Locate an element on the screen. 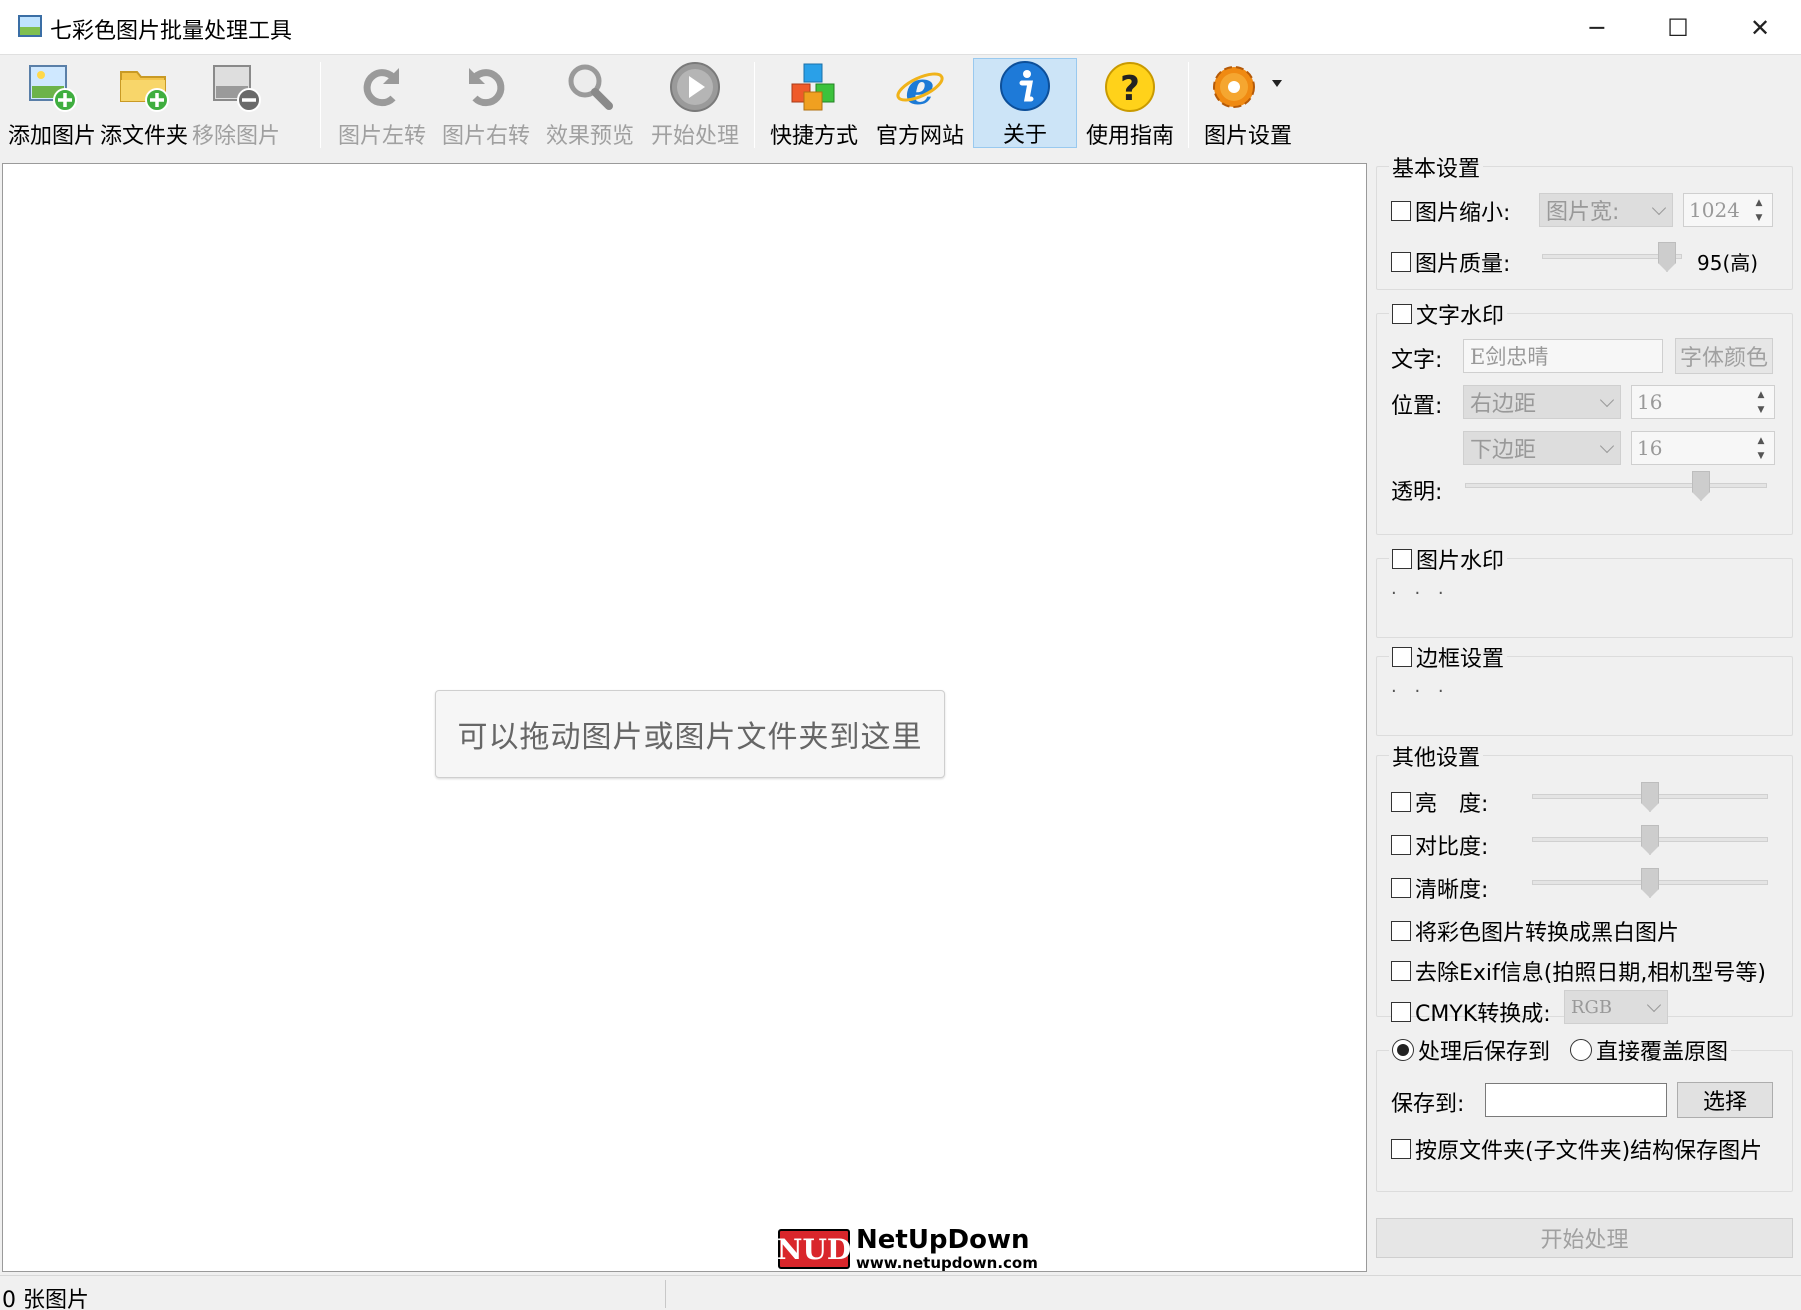 Image resolution: width=1801 pixels, height=1310 pixels. vertical-offset-stepper: 16 ▲ ▼ is located at coordinates (1703, 448).